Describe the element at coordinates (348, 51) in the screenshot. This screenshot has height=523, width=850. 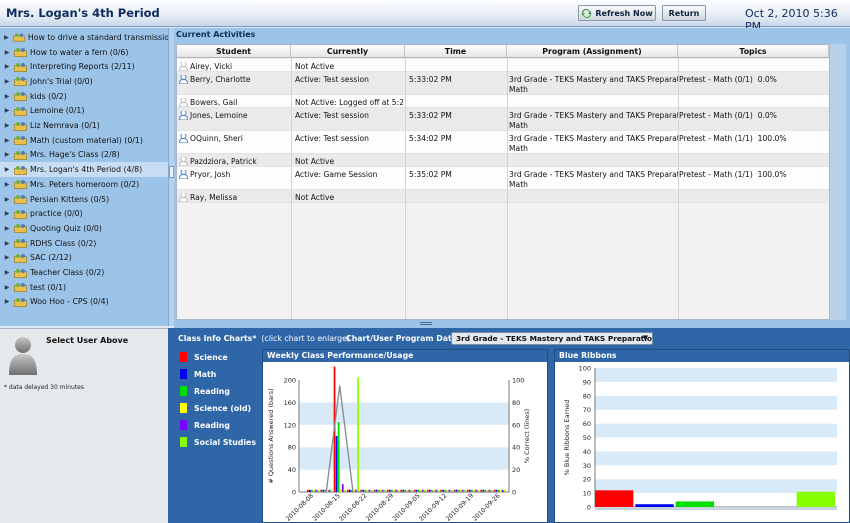
I see `column-header-currently: Currently` at that location.